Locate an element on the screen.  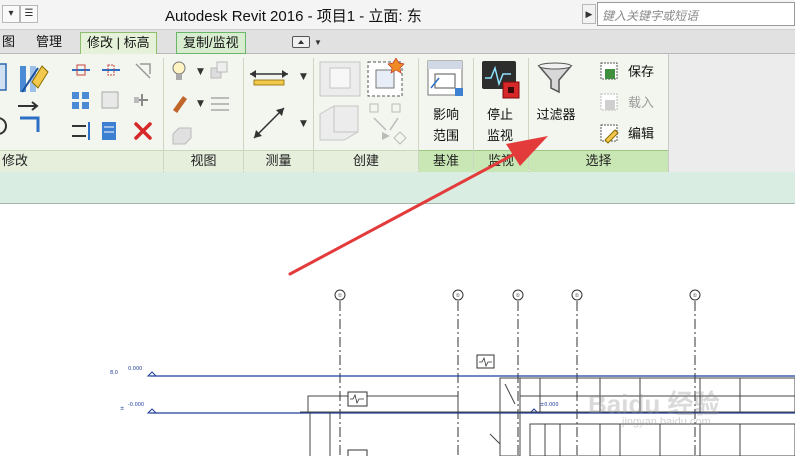
scope-box-button-label-line2: 范围 is located at coordinates (446, 135).